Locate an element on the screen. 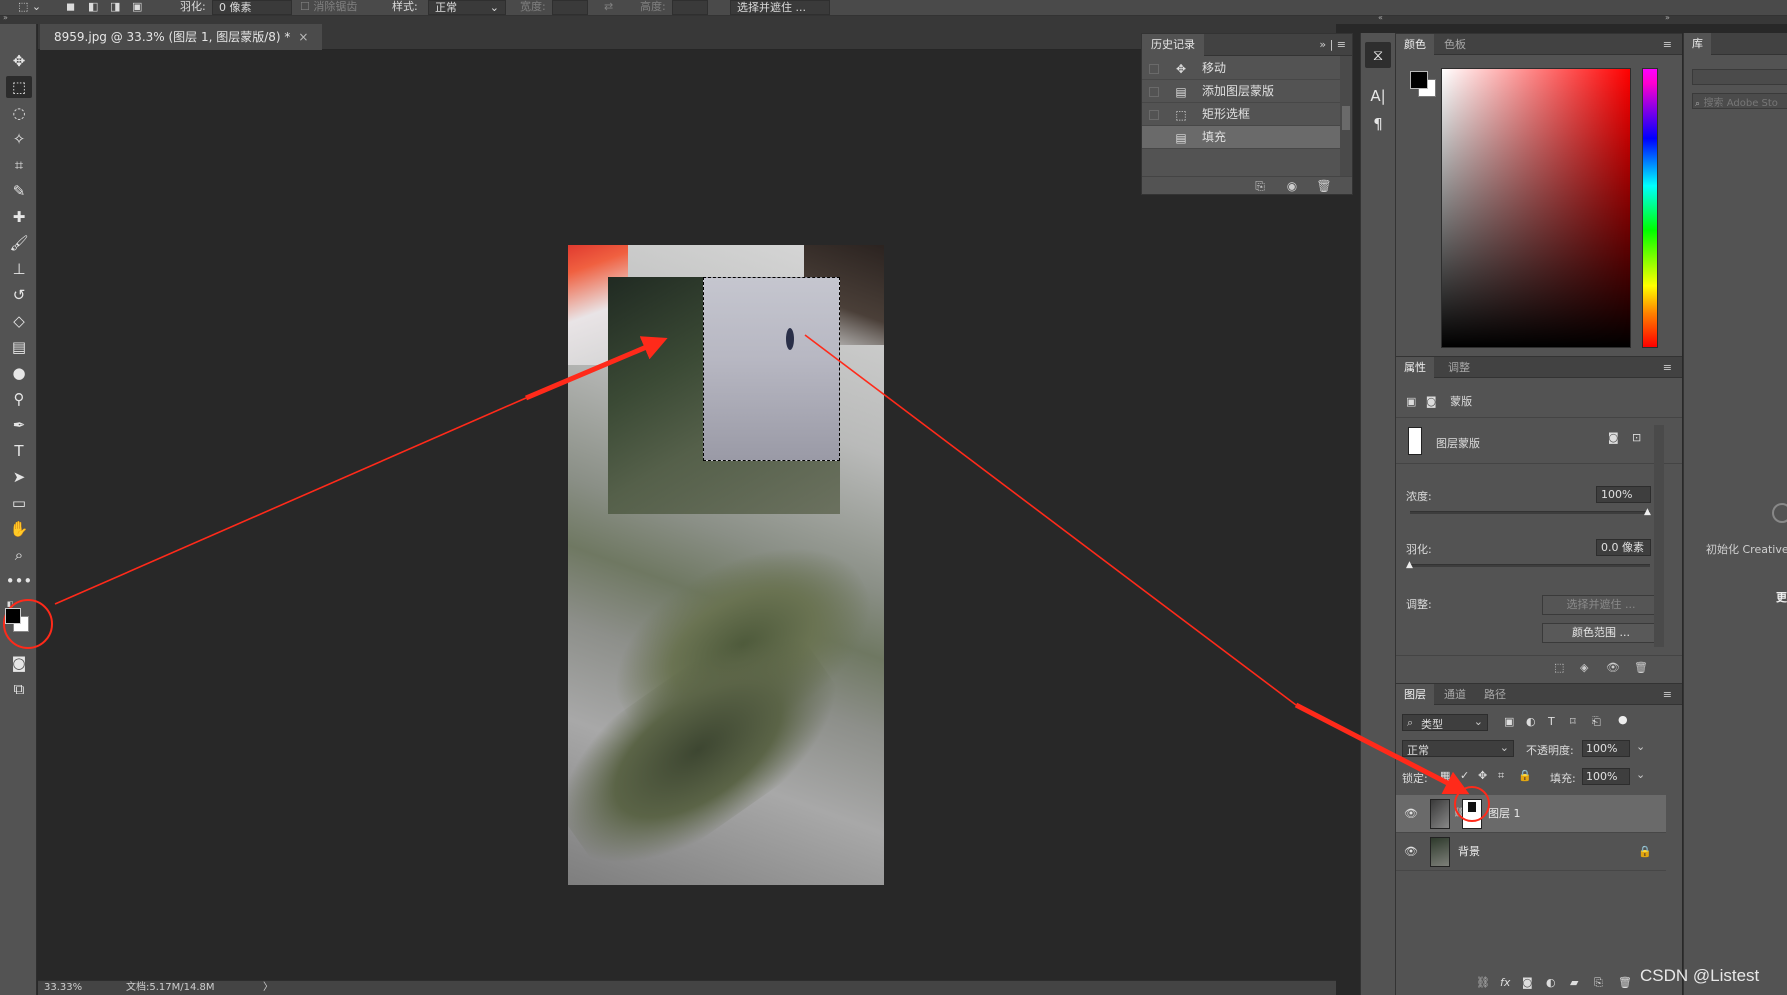 The image size is (1787, 995). layer-filter-select: ⌕ 类型 ⌄ is located at coordinates (1445, 722).